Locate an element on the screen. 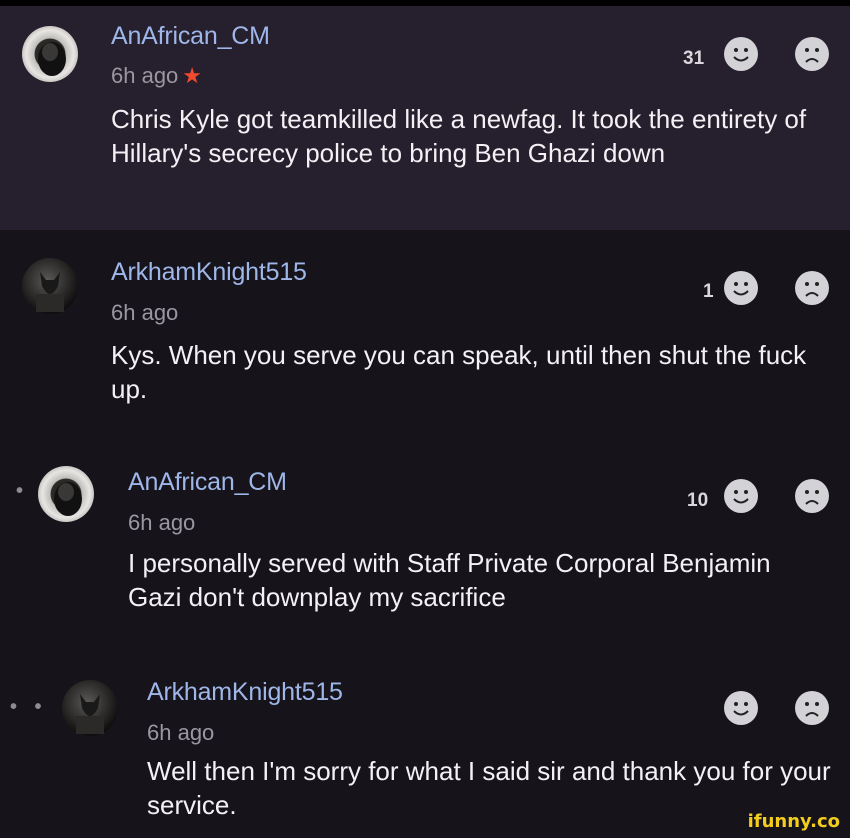  like-count: 10 is located at coordinates (698, 500).